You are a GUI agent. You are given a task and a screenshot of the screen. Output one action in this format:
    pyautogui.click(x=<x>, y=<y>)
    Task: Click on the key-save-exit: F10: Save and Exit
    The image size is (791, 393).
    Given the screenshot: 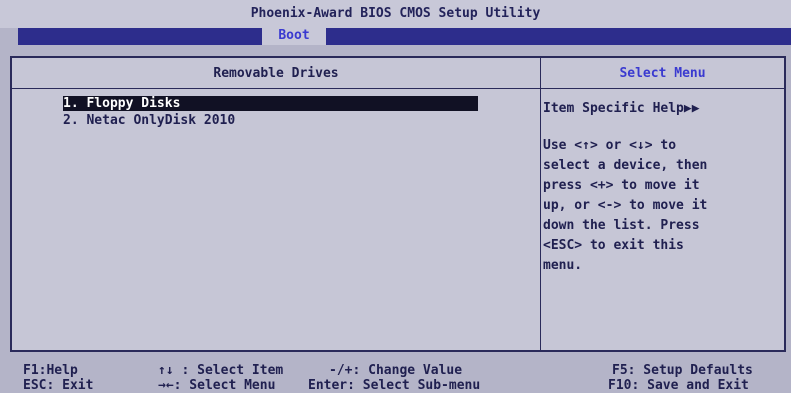 What is the action you would take?
    pyautogui.click(x=678, y=385)
    